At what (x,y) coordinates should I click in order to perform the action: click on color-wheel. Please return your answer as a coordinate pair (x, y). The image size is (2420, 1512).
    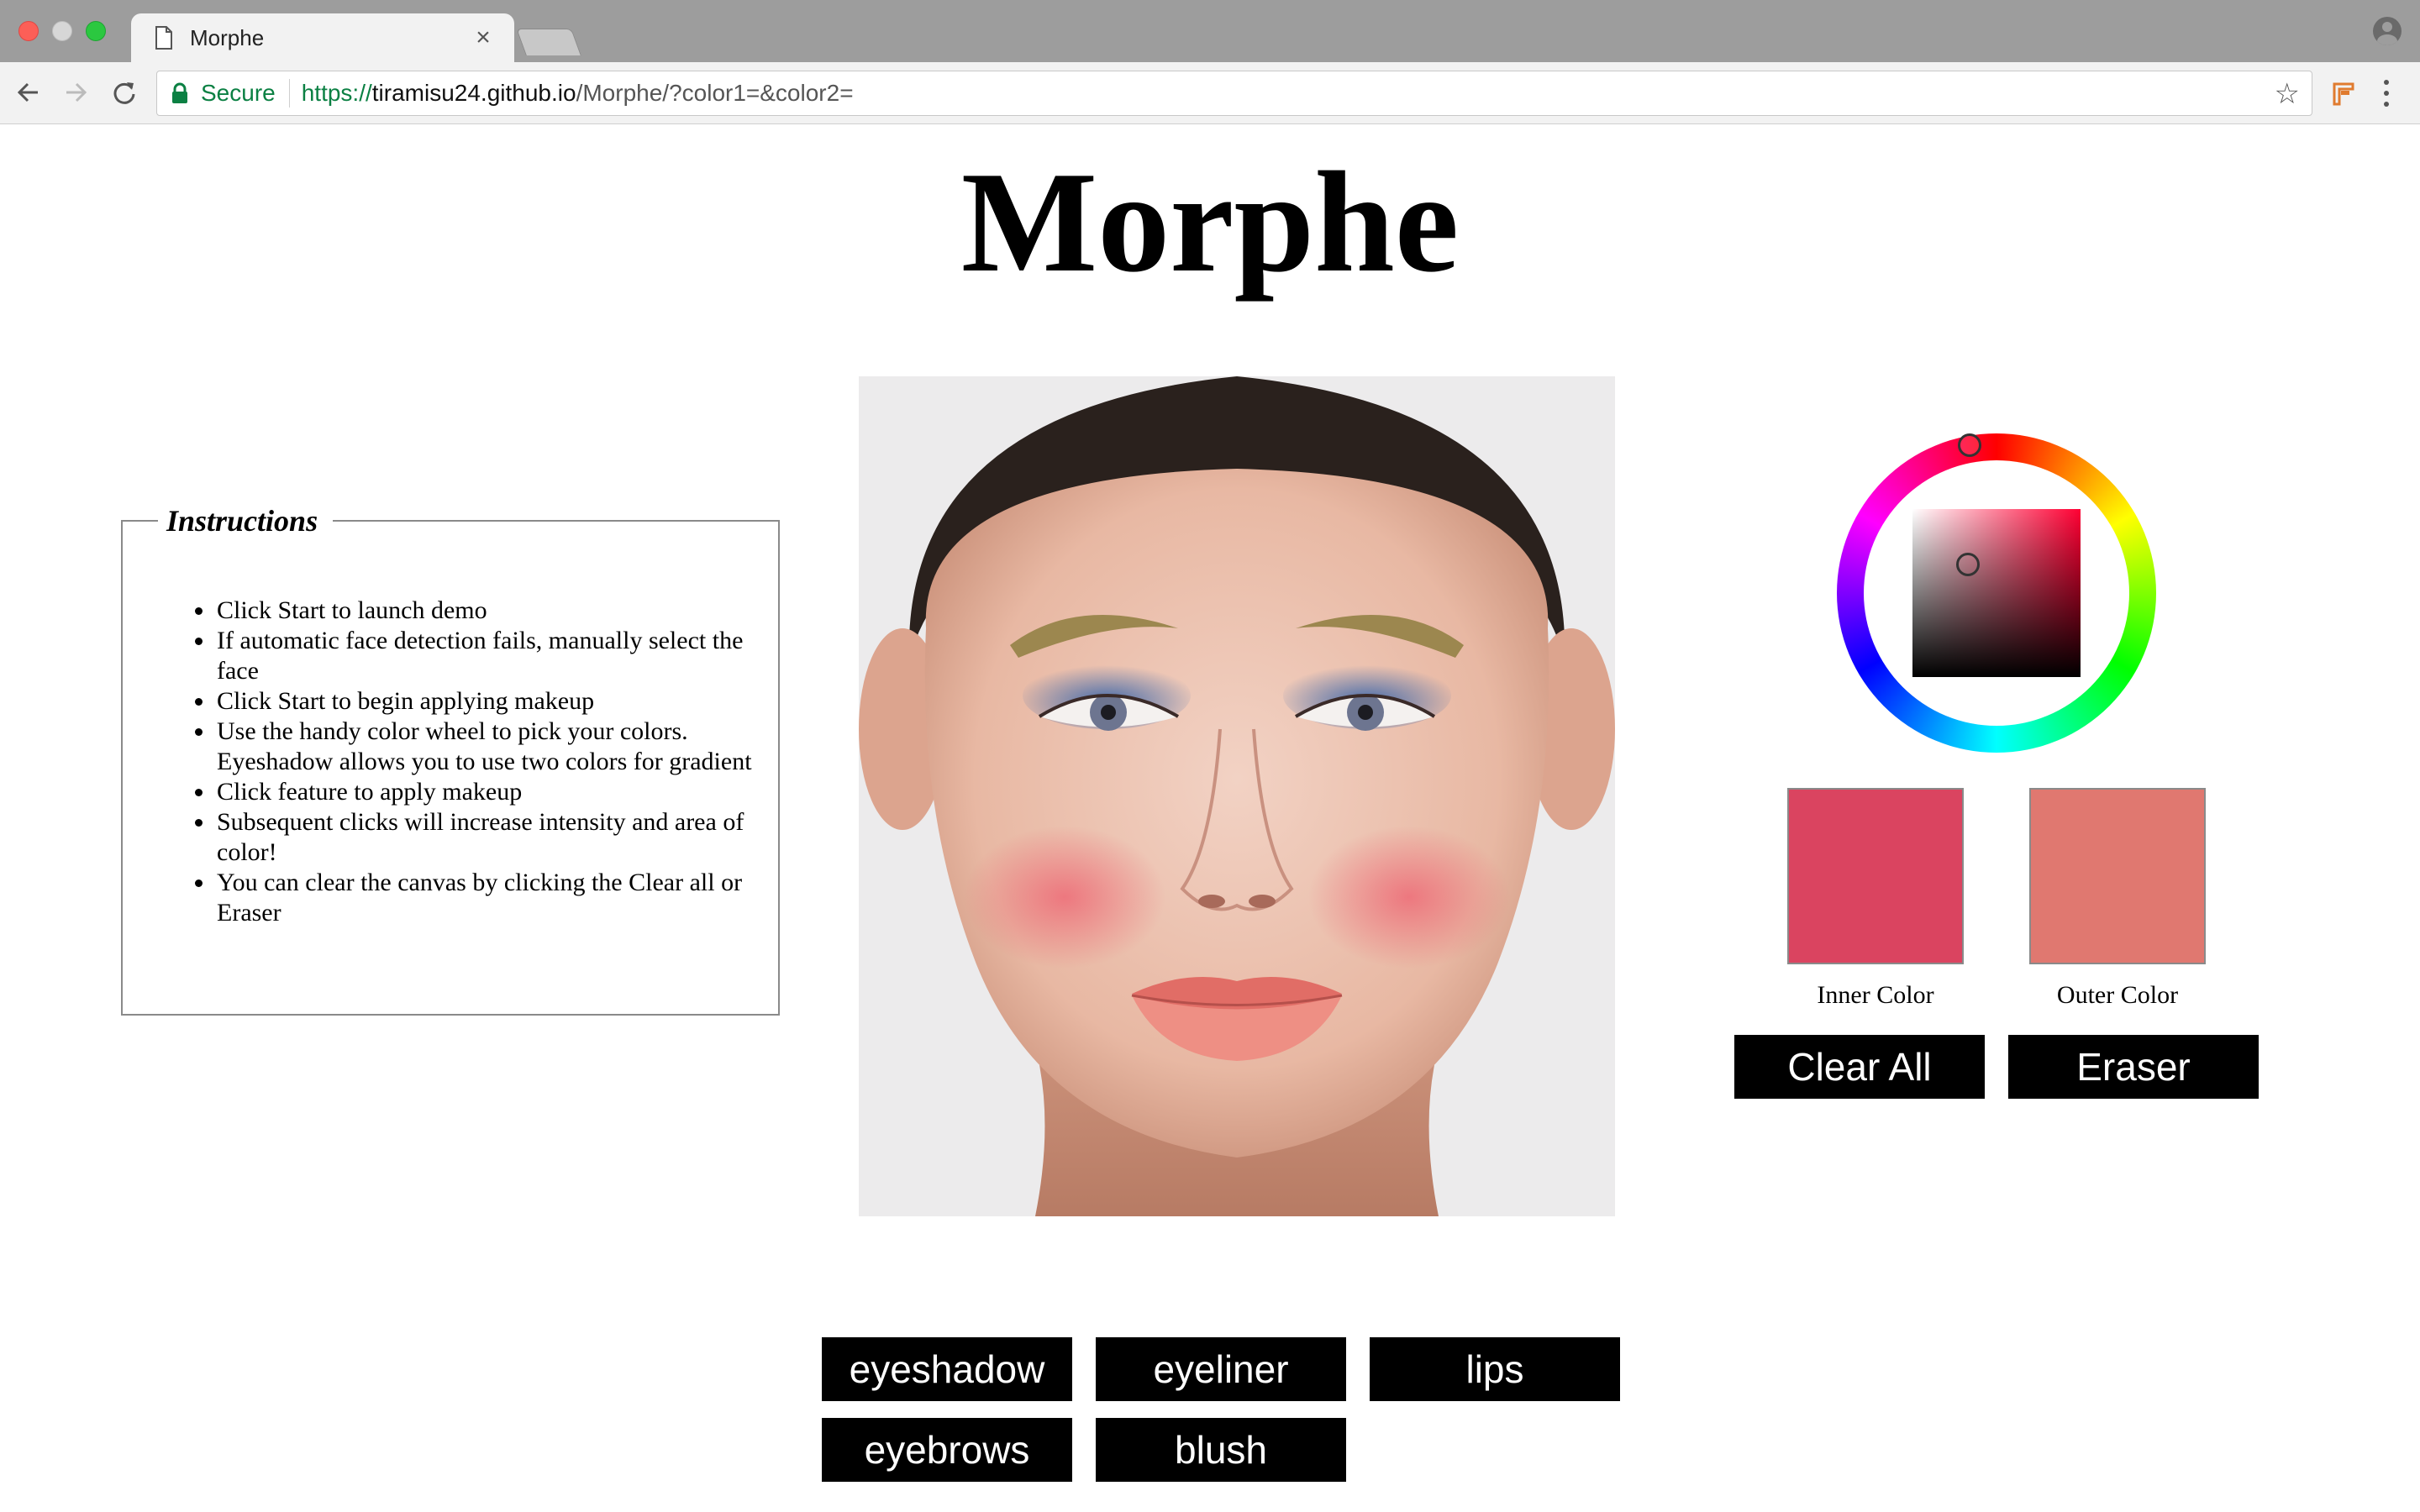
    Looking at the image, I should click on (1996, 593).